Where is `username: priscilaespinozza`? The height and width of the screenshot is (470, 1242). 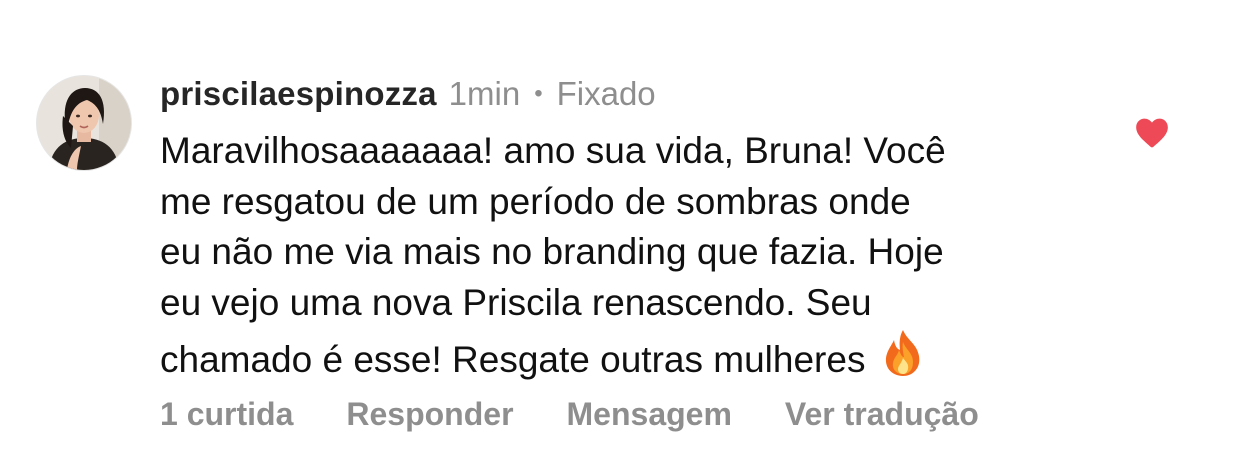
username: priscilaespinozza is located at coordinates (298, 94).